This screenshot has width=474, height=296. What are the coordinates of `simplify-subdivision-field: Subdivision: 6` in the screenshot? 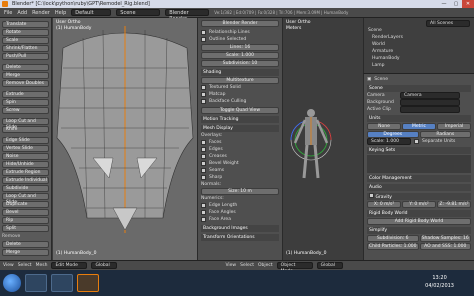 It's located at (393, 238).